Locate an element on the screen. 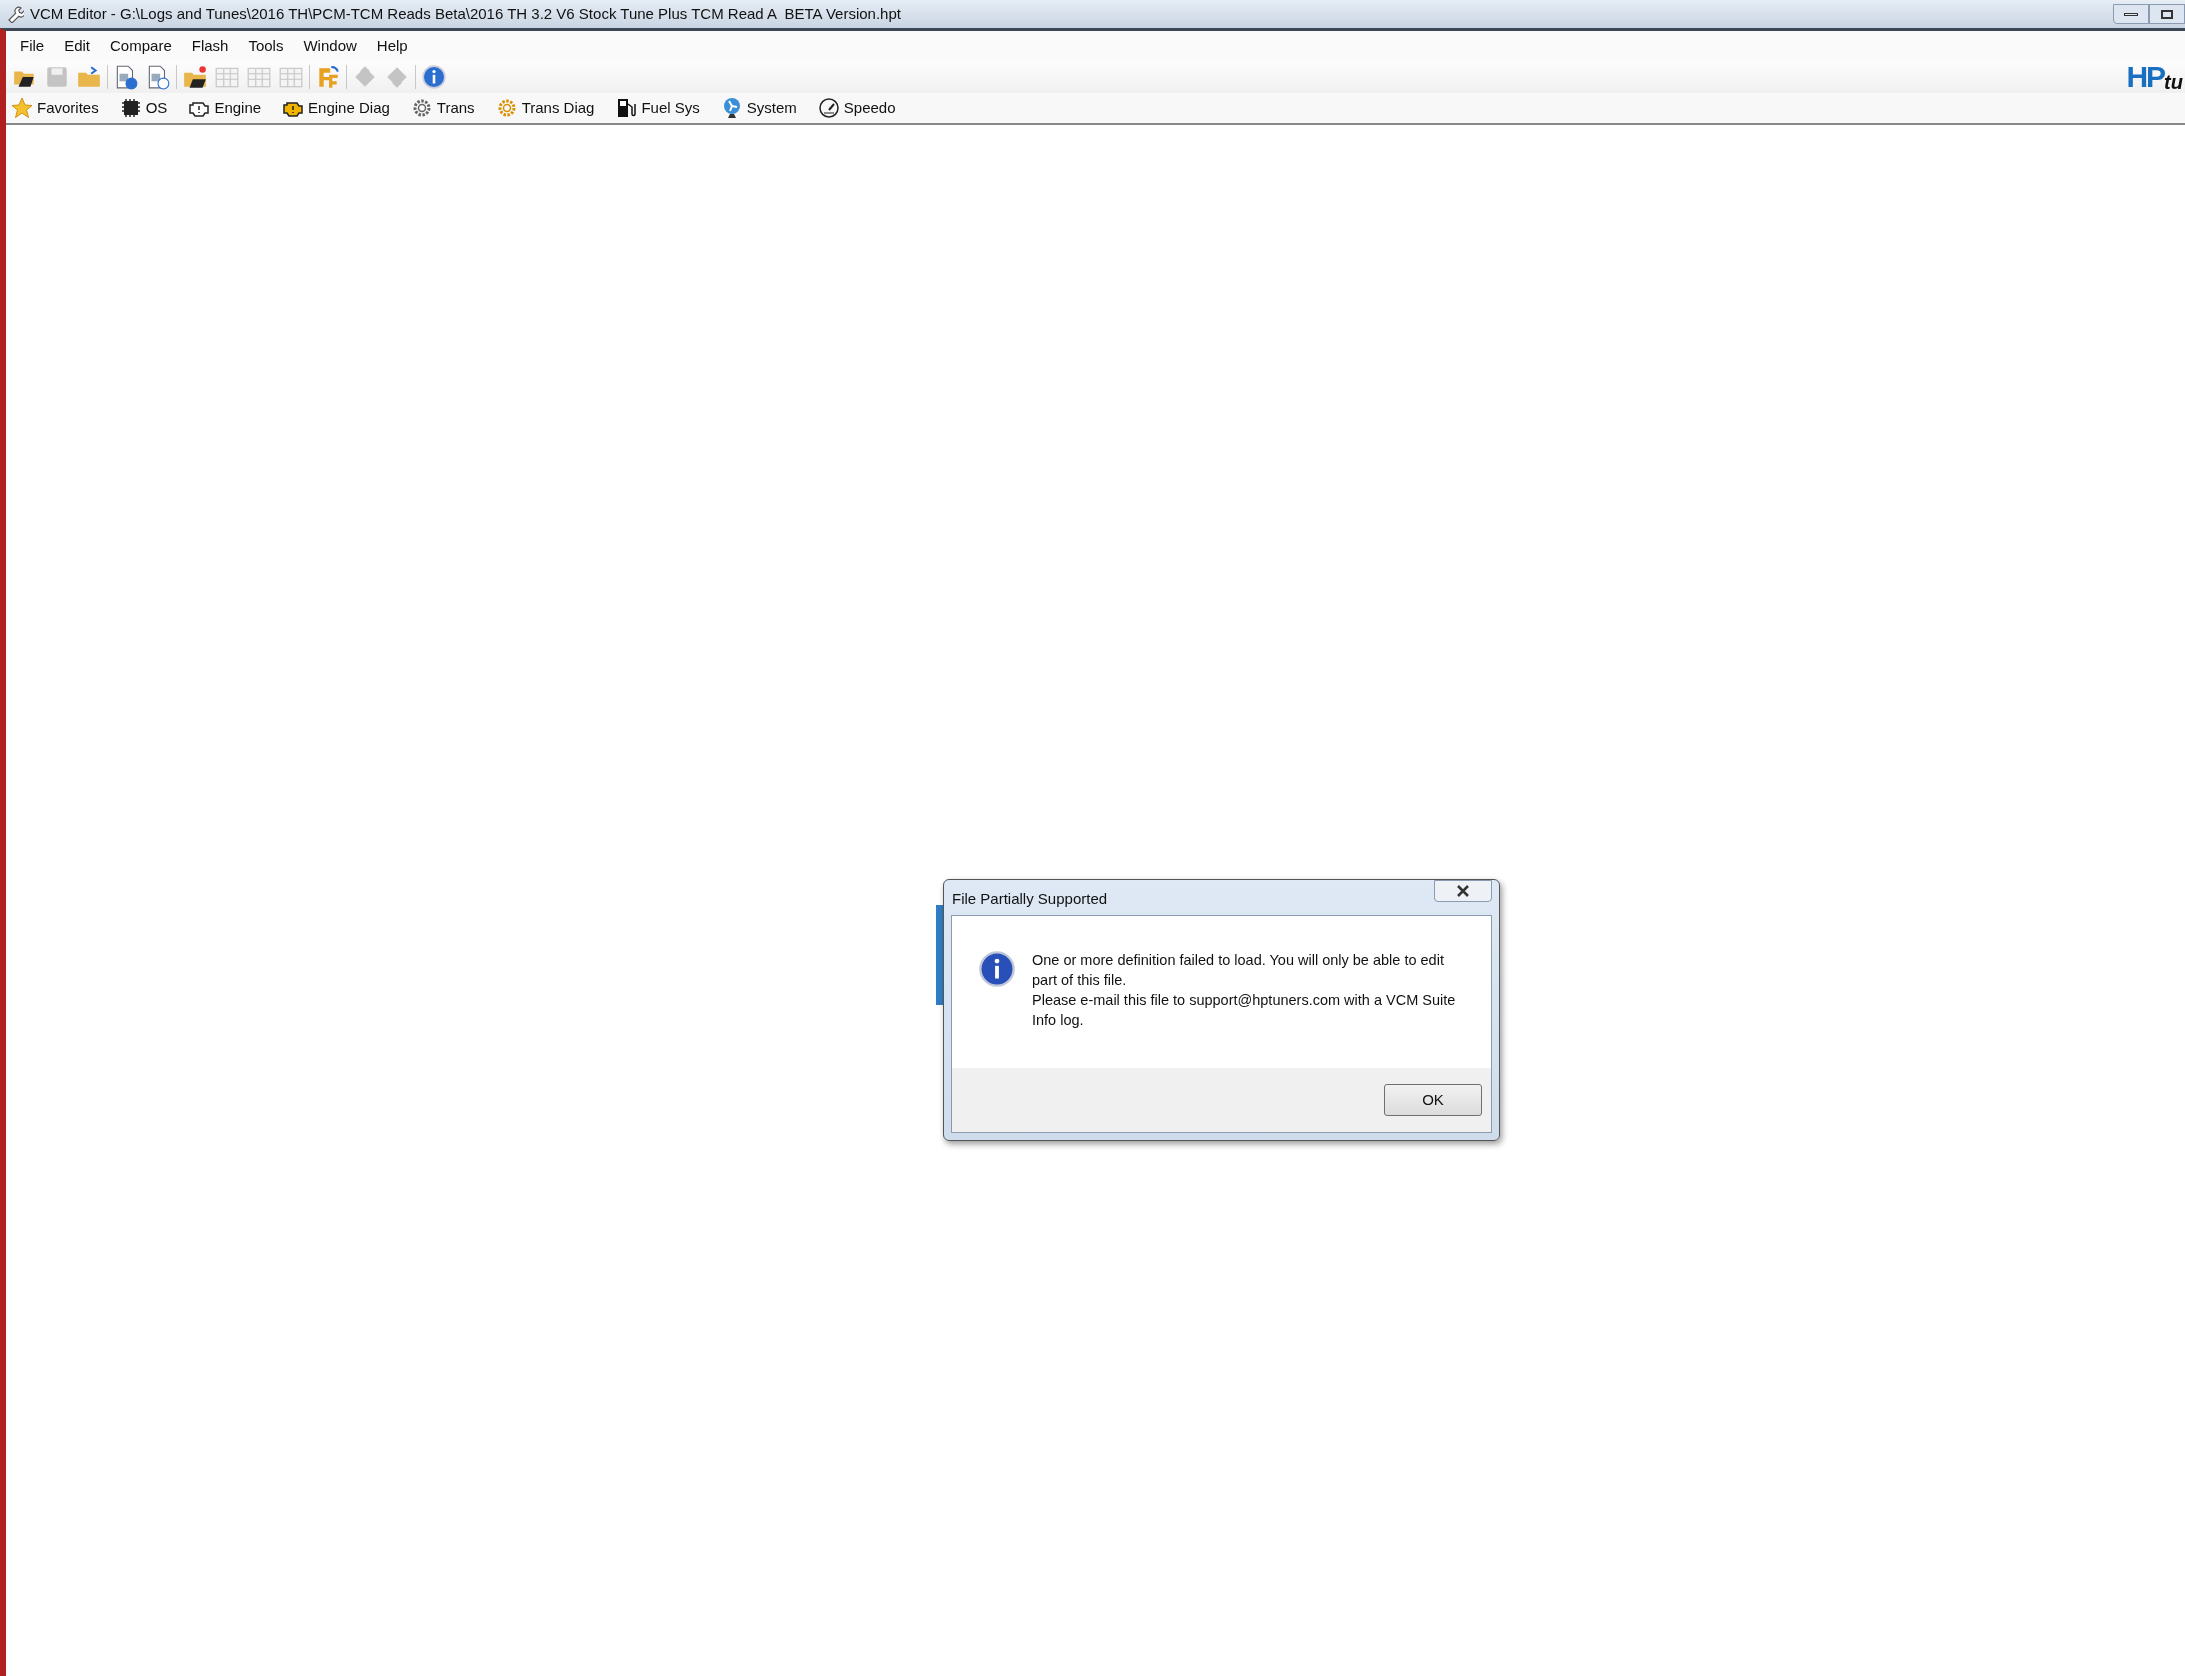 The height and width of the screenshot is (1676, 2185). shortcut-button: Trans is located at coordinates (455, 108).